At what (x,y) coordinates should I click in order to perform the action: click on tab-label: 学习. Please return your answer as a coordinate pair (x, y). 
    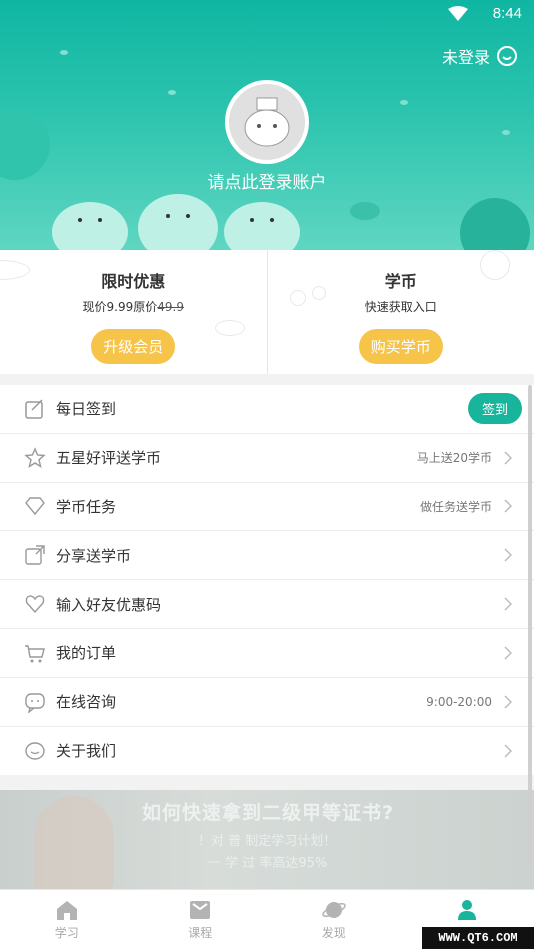
    Looking at the image, I should click on (66, 932).